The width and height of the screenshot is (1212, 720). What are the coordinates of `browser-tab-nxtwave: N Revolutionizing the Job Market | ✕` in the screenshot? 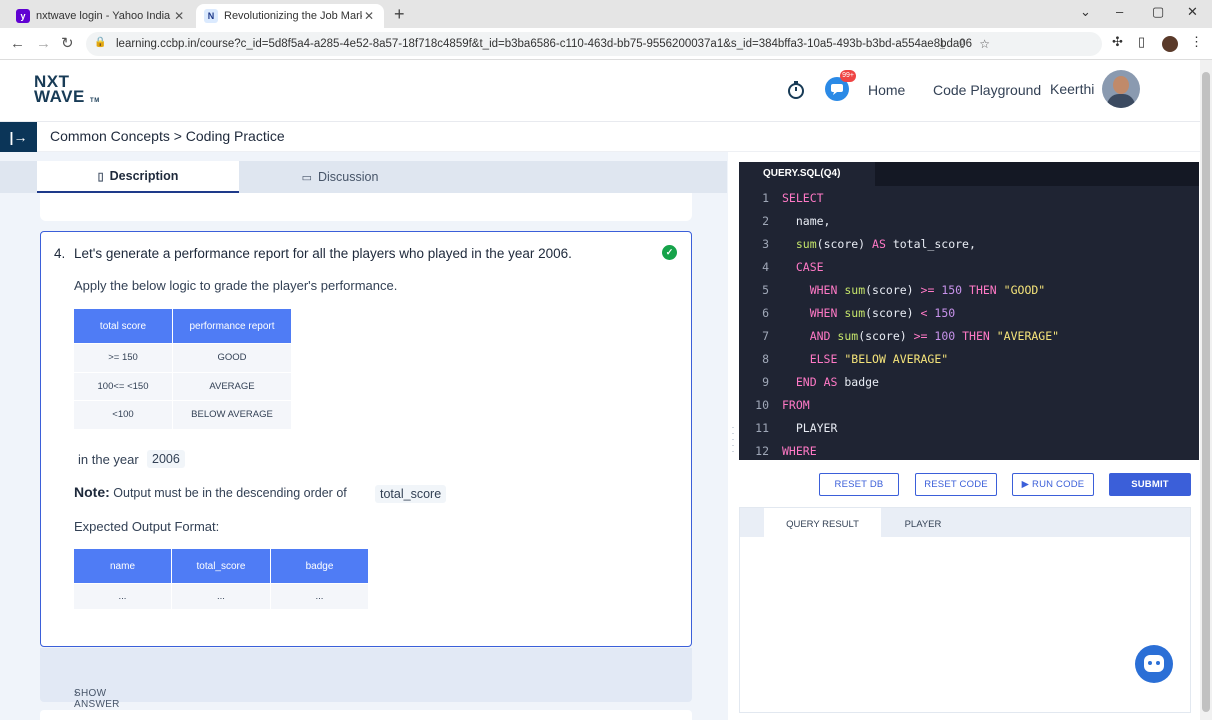 It's located at (290, 16).